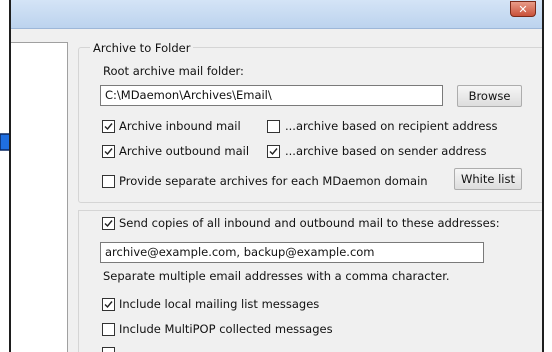 The width and height of the screenshot is (552, 352). Describe the element at coordinates (184, 151) in the screenshot. I see `archive-outbound-label: Archive outbound mail` at that location.